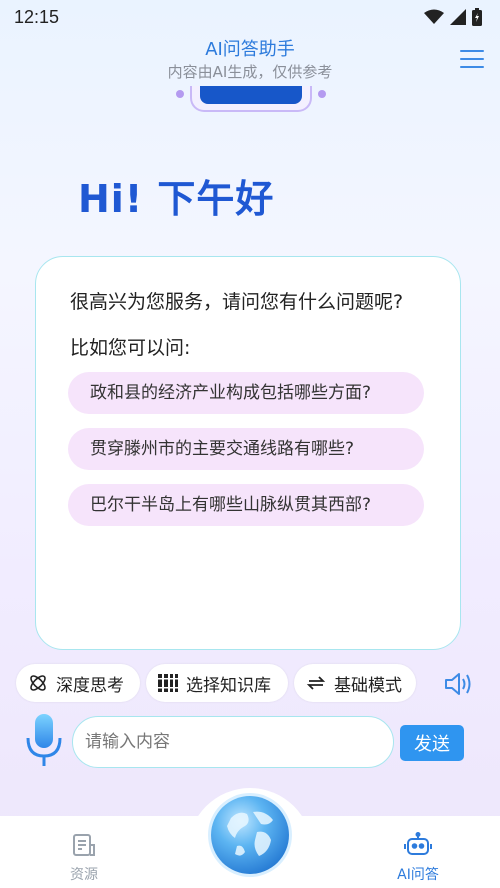 Image resolution: width=500 pixels, height=888 pixels. Describe the element at coordinates (90, 685) in the screenshot. I see `deep-think-label: 深度思考` at that location.